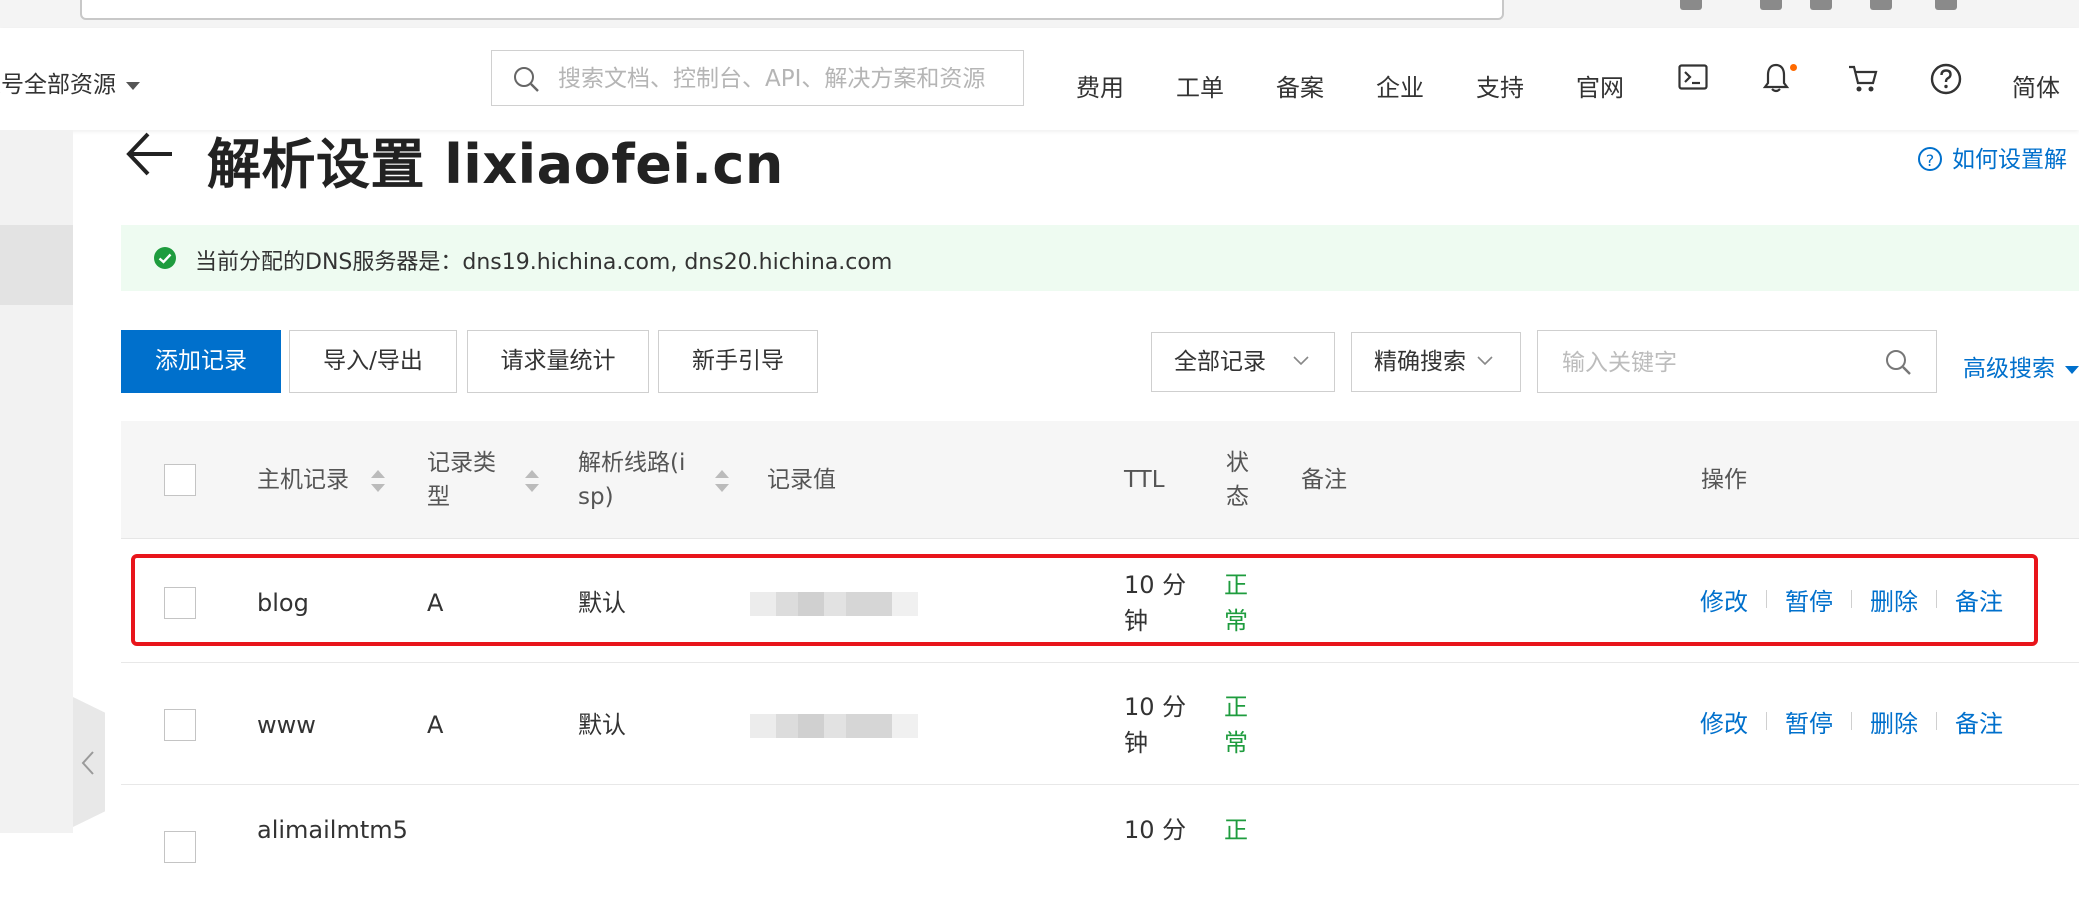 The width and height of the screenshot is (2079, 907). What do you see at coordinates (783, 79) in the screenshot?
I see `global-search-input` at bounding box center [783, 79].